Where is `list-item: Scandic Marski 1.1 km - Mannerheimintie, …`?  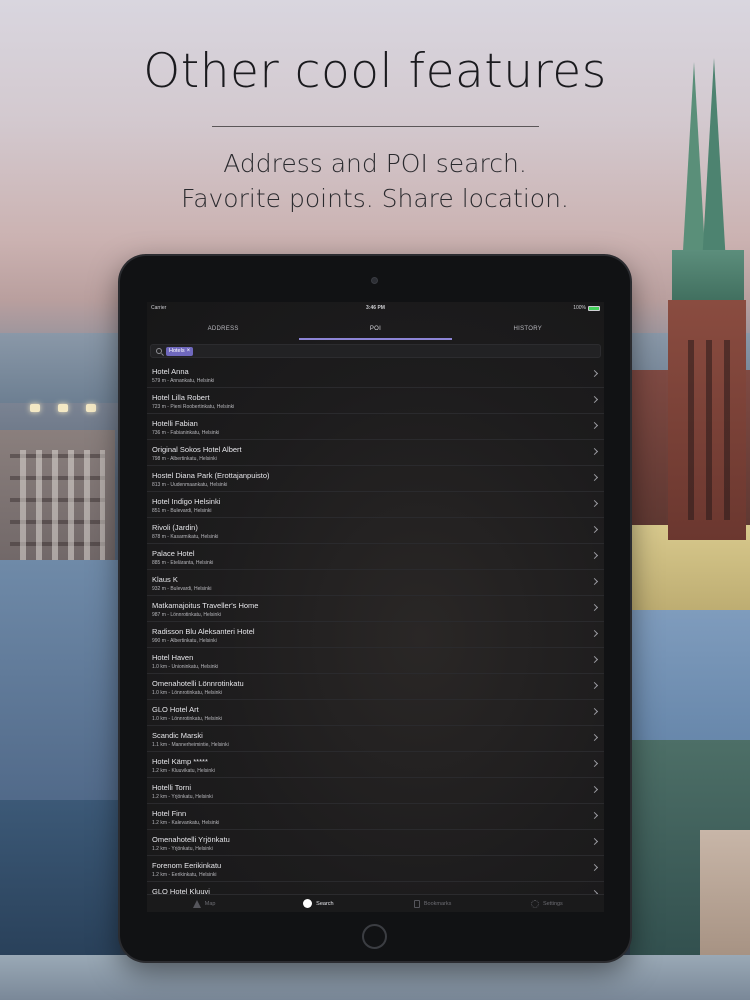
list-item: Scandic Marski 1.1 km - Mannerheimintie, … is located at coordinates (375, 739).